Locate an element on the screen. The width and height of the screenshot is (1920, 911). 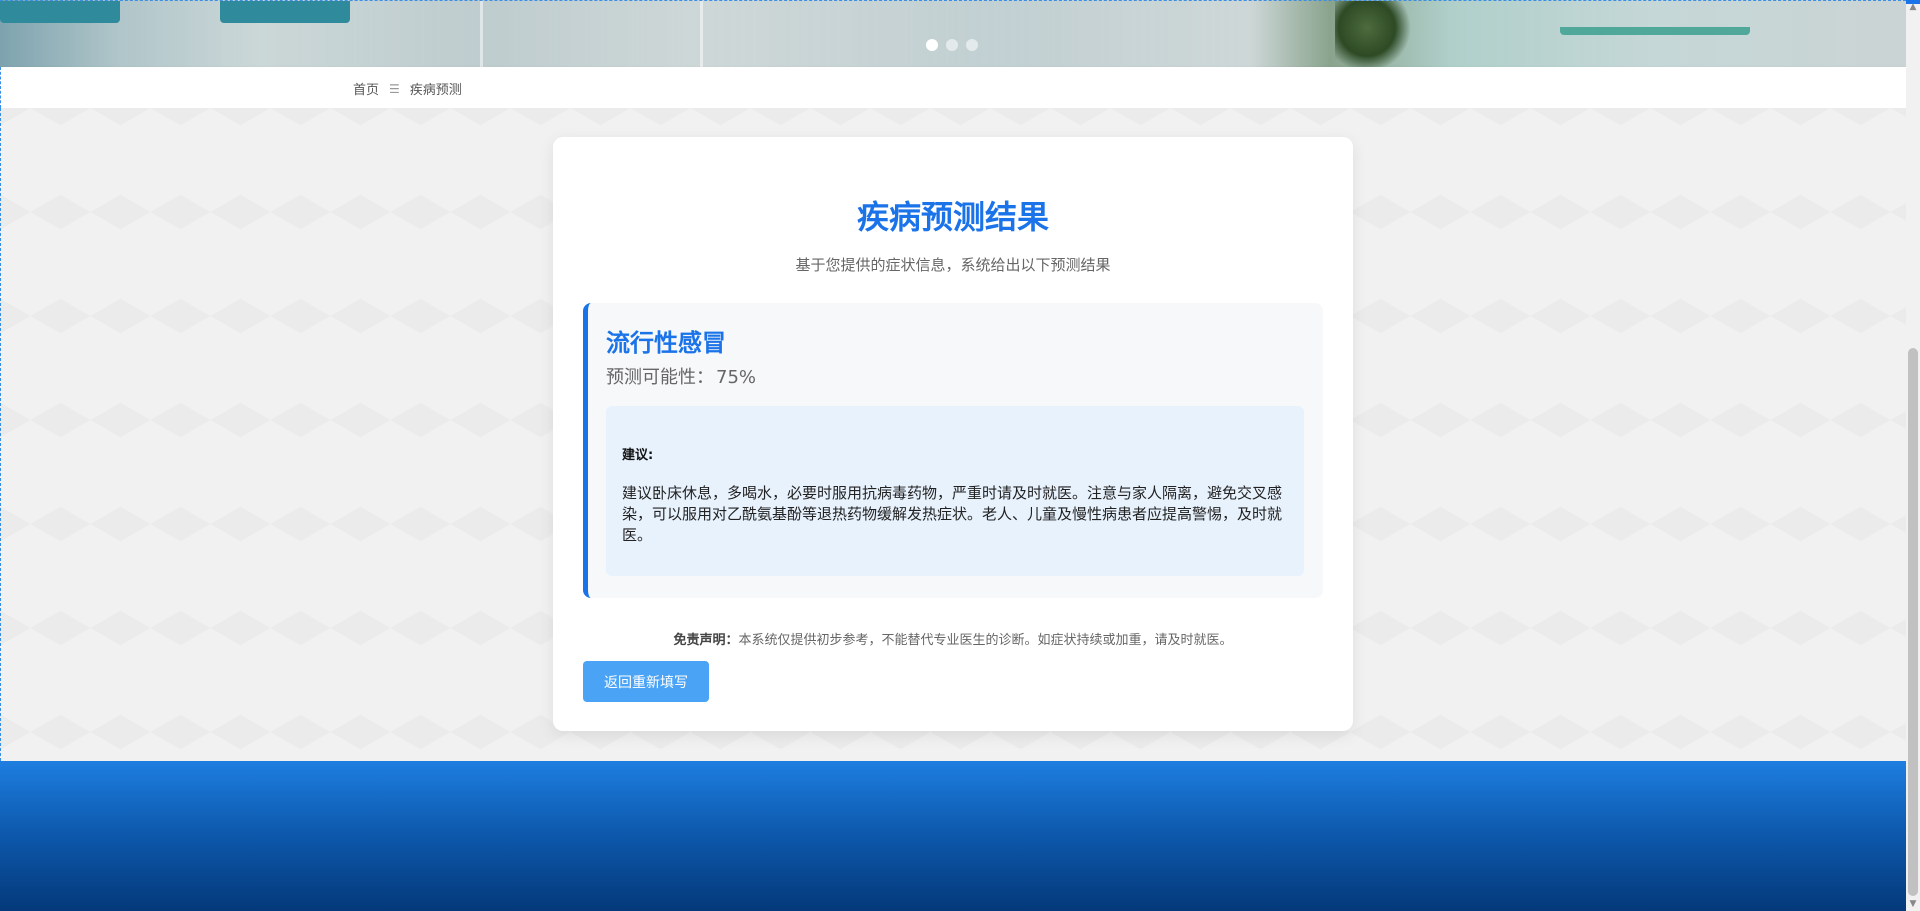
disease-name: 流行性感冒 is located at coordinates (666, 343).